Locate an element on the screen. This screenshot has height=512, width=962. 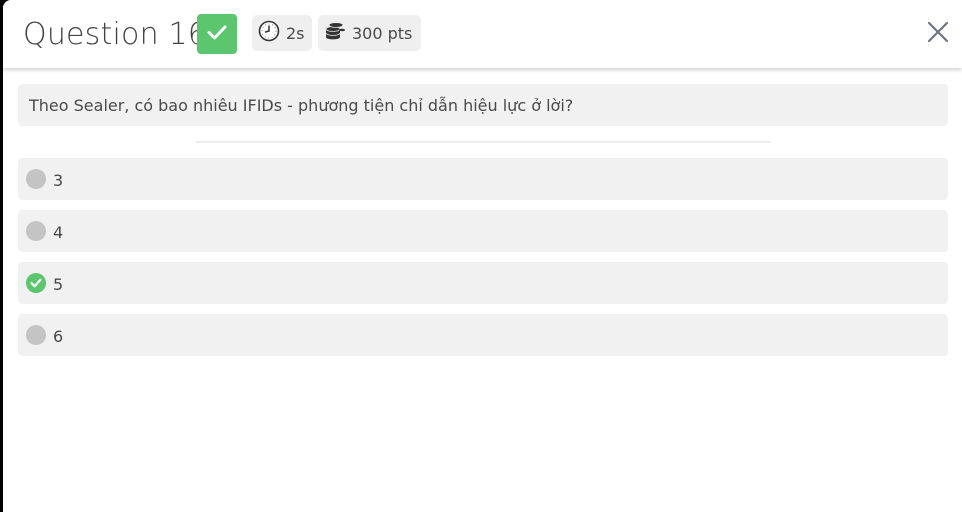
question-title: Question 16 is located at coordinates (115, 34).